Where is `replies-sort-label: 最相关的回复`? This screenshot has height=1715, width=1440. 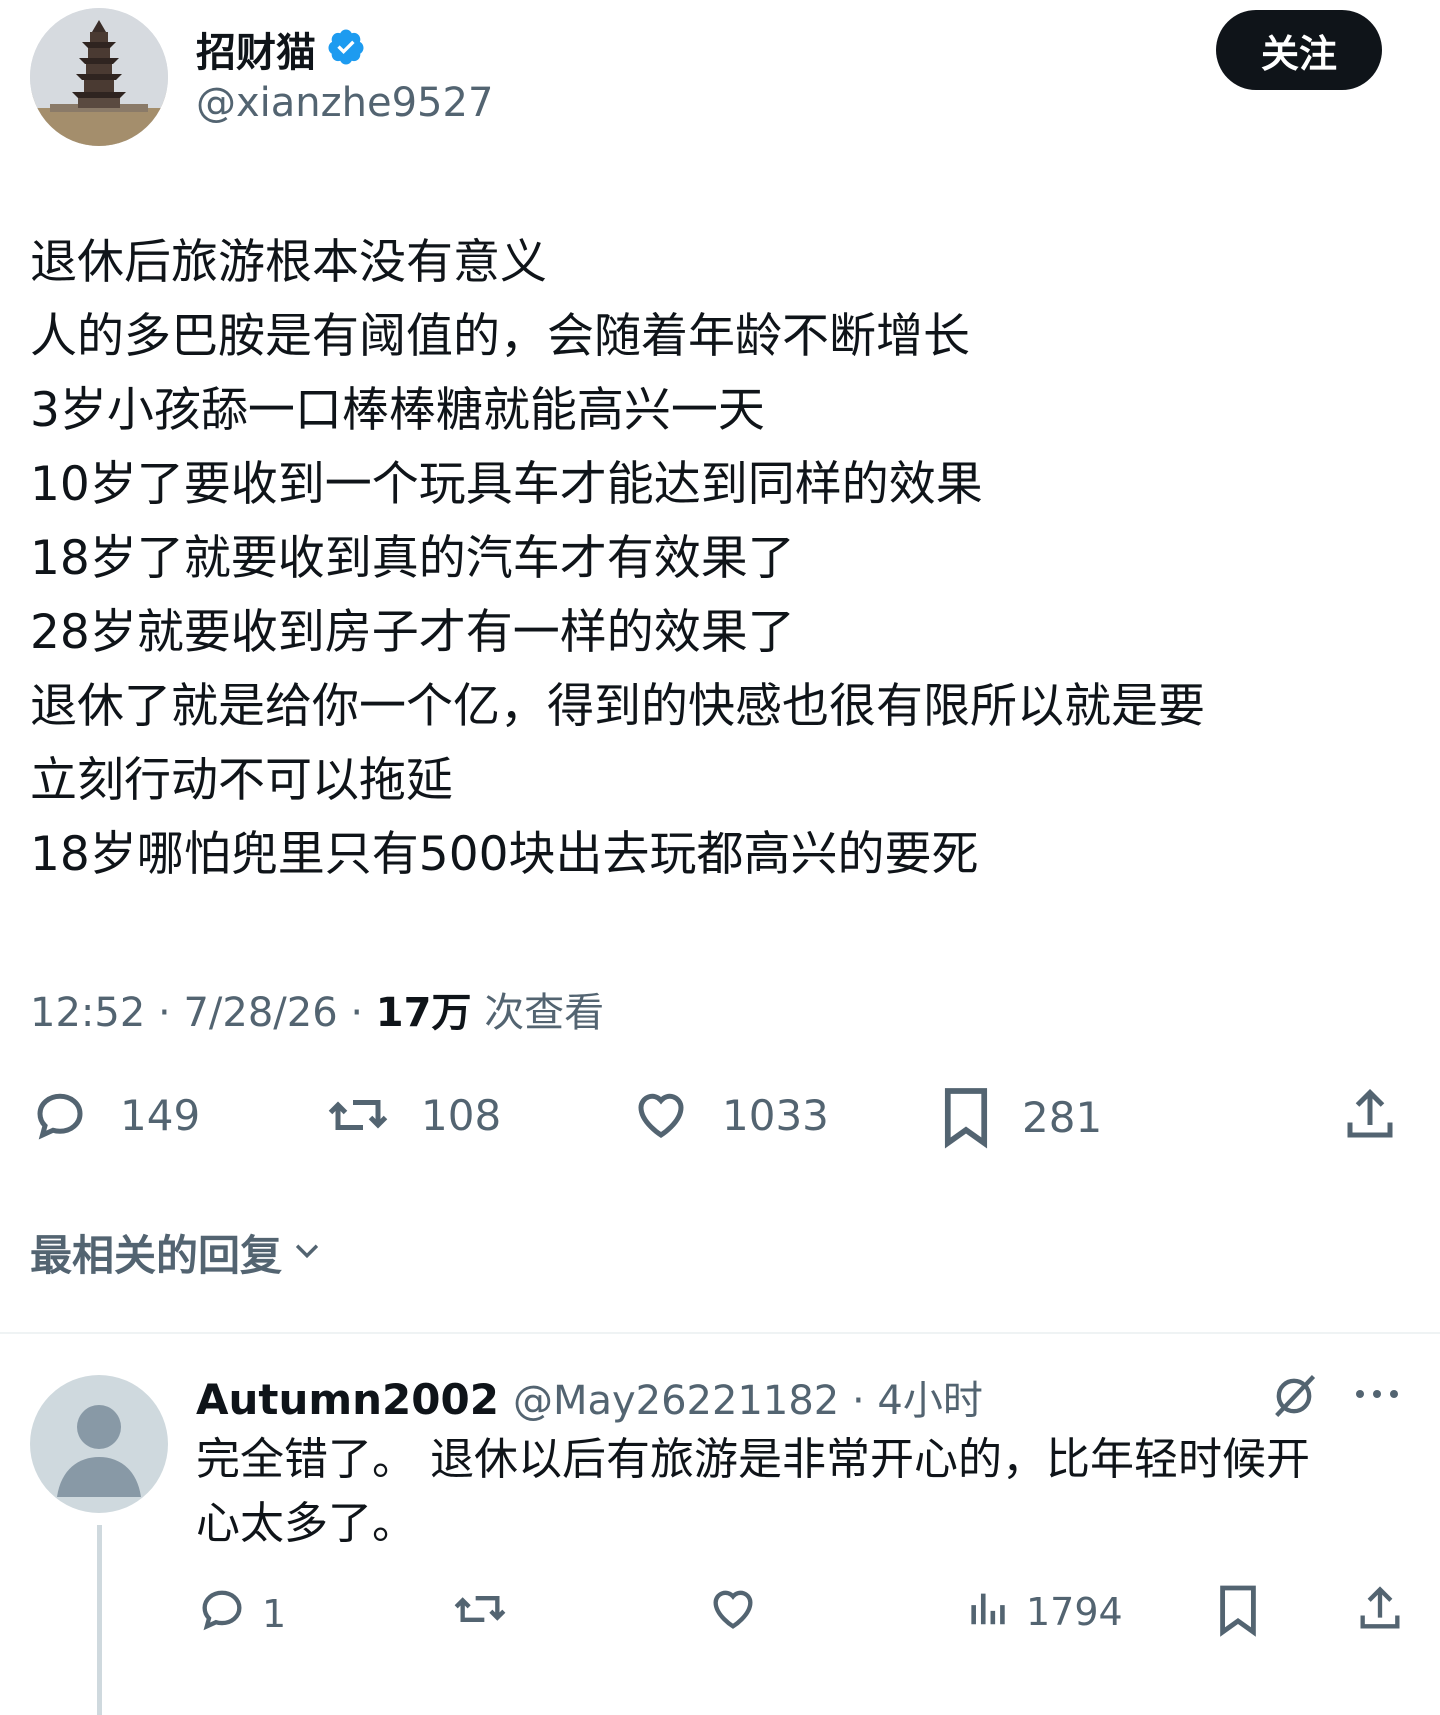
replies-sort-label: 最相关的回复 is located at coordinates (156, 1255).